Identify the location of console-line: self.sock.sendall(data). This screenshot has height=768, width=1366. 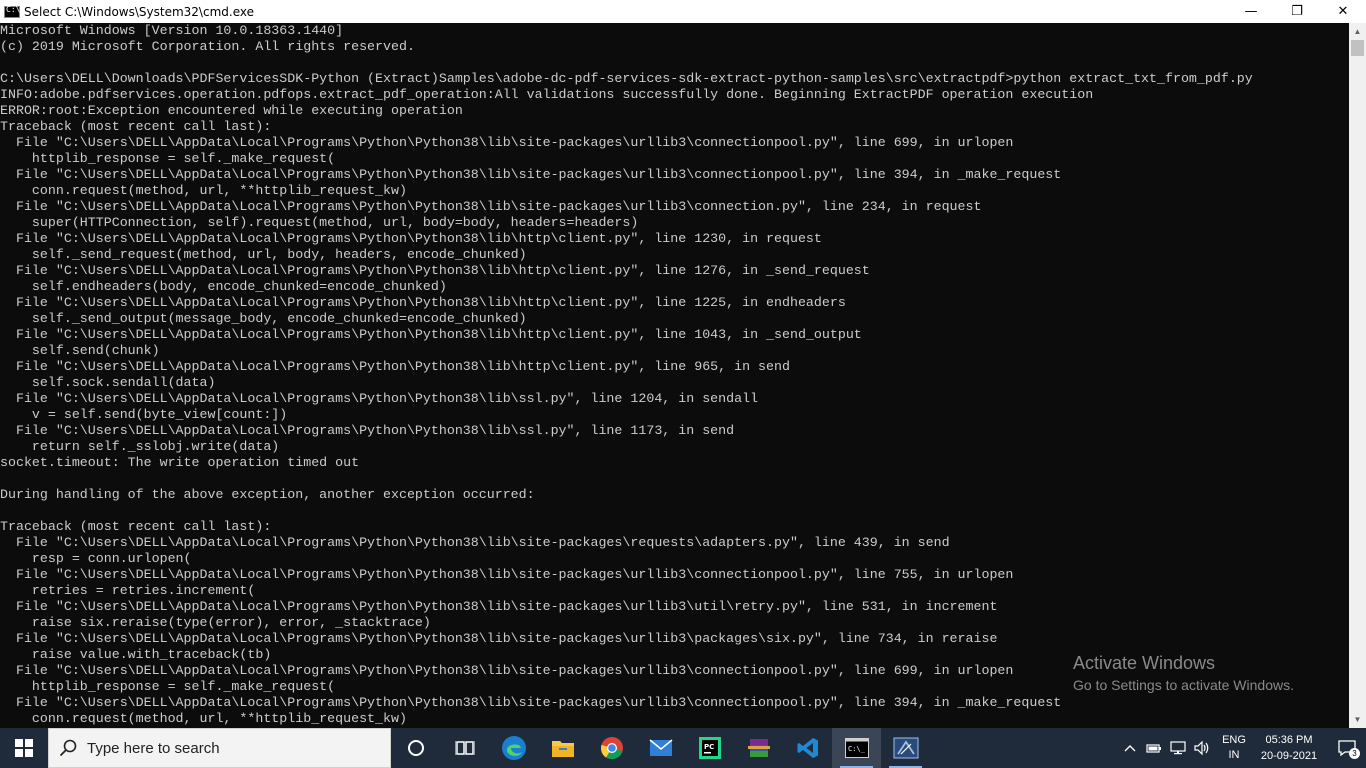
(108, 382).